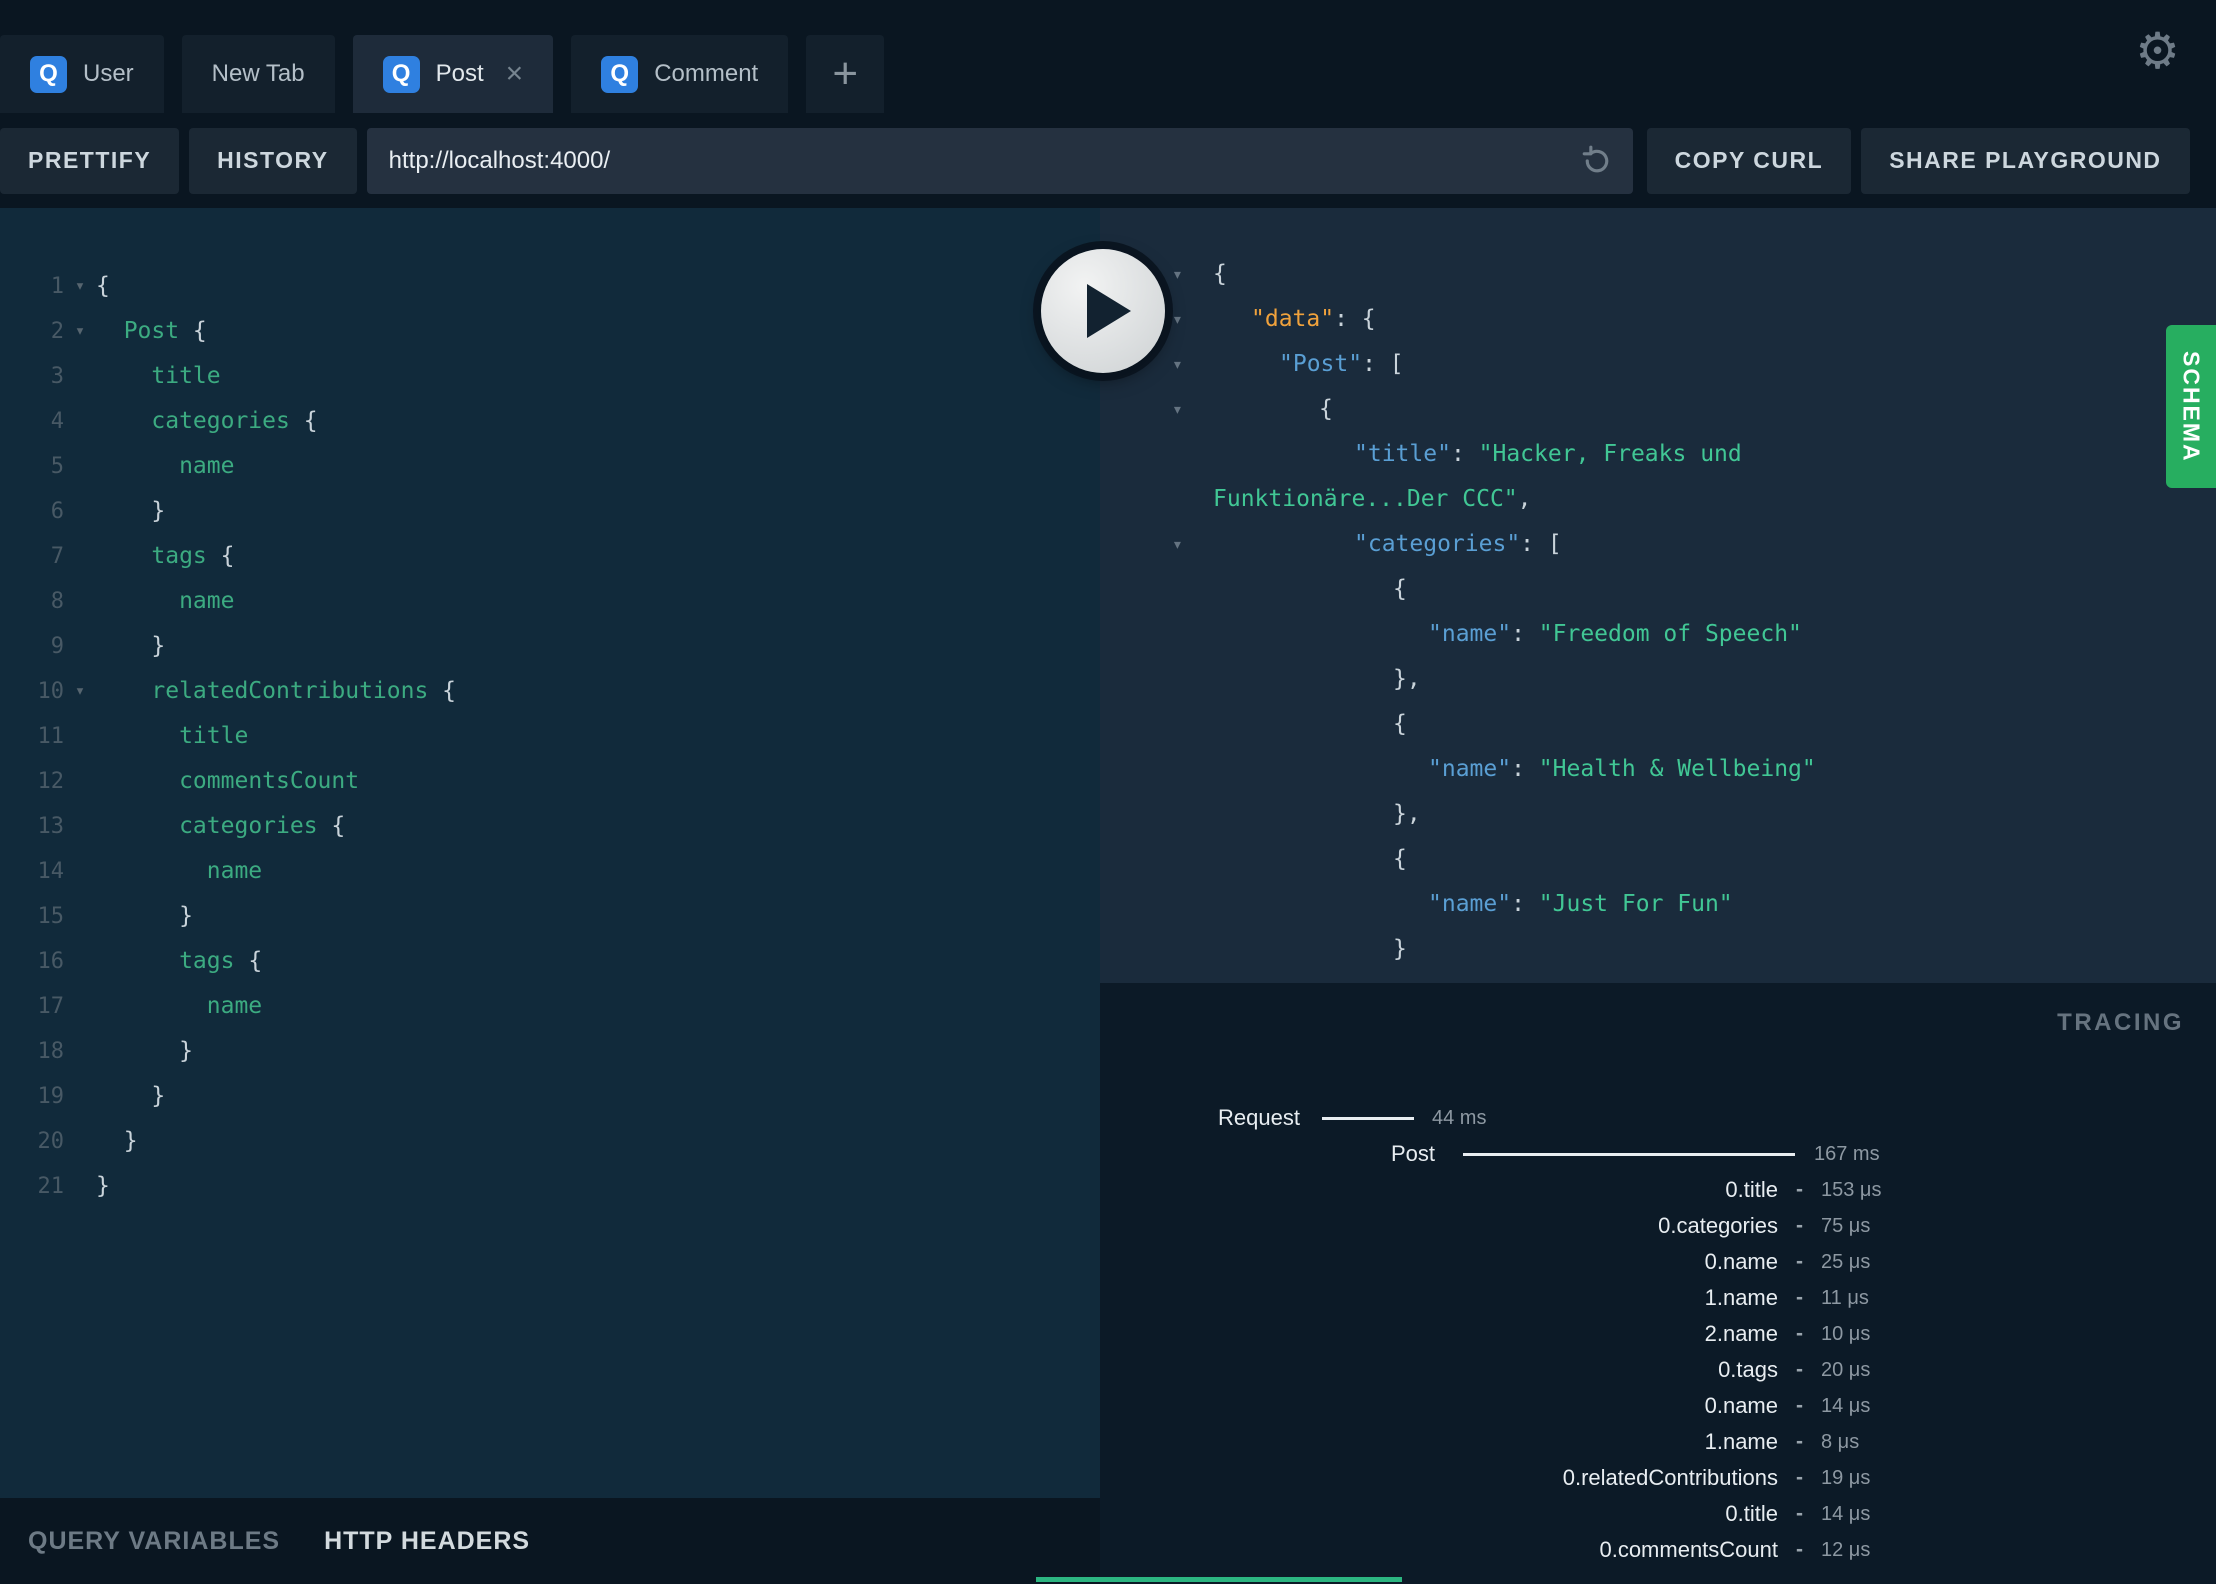 The width and height of the screenshot is (2216, 1584). What do you see at coordinates (1192, 454) in the screenshot?
I see `collapse-gutter` at bounding box center [1192, 454].